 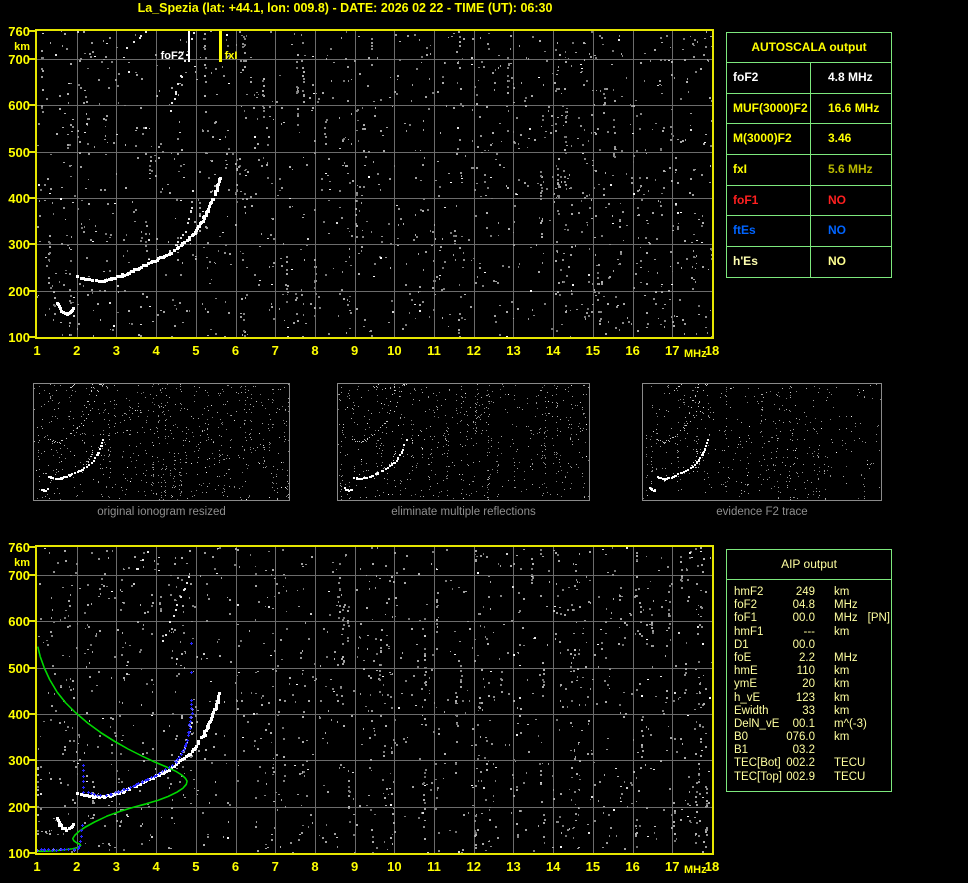 What do you see at coordinates (854, 107) in the screenshot?
I see `param-value: 16.6 MHz` at bounding box center [854, 107].